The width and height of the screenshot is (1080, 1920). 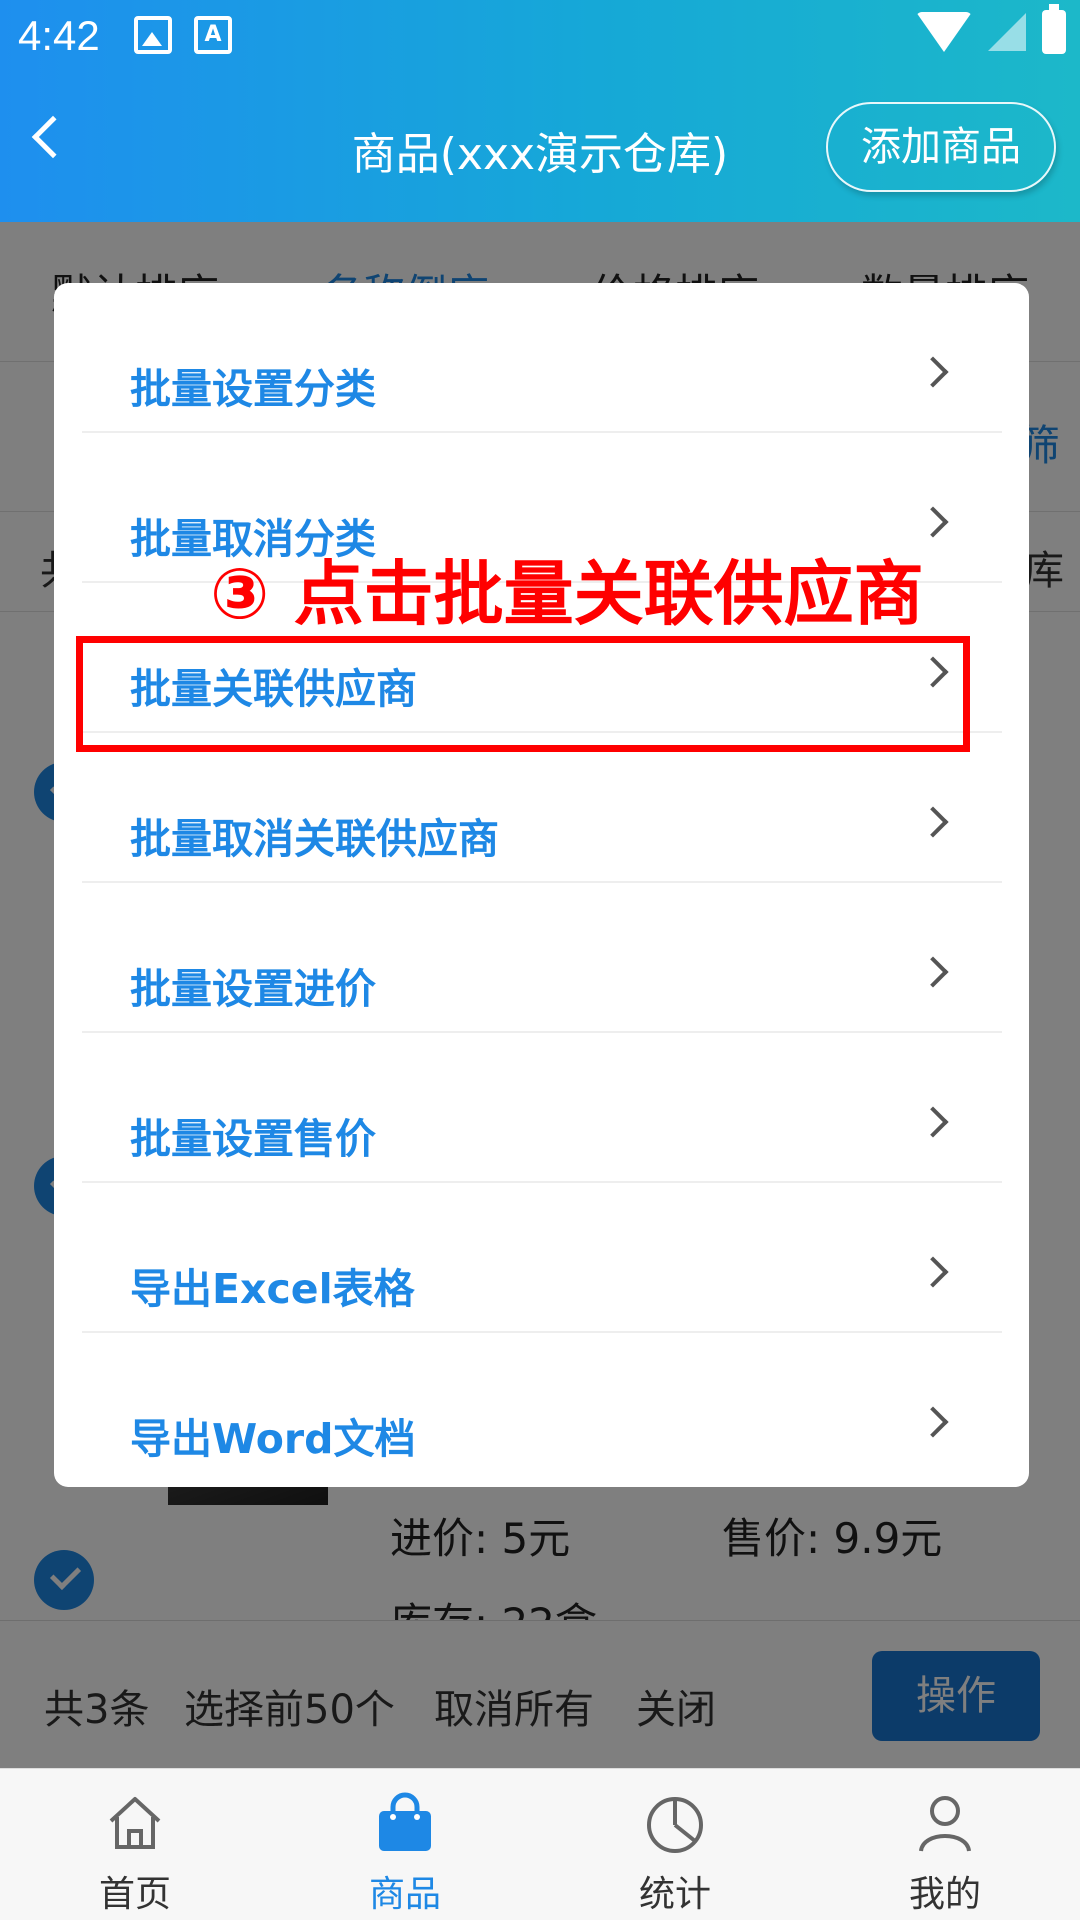 I want to click on menu-item-set-purchase-price: 批量设置进价, so click(x=542, y=958).